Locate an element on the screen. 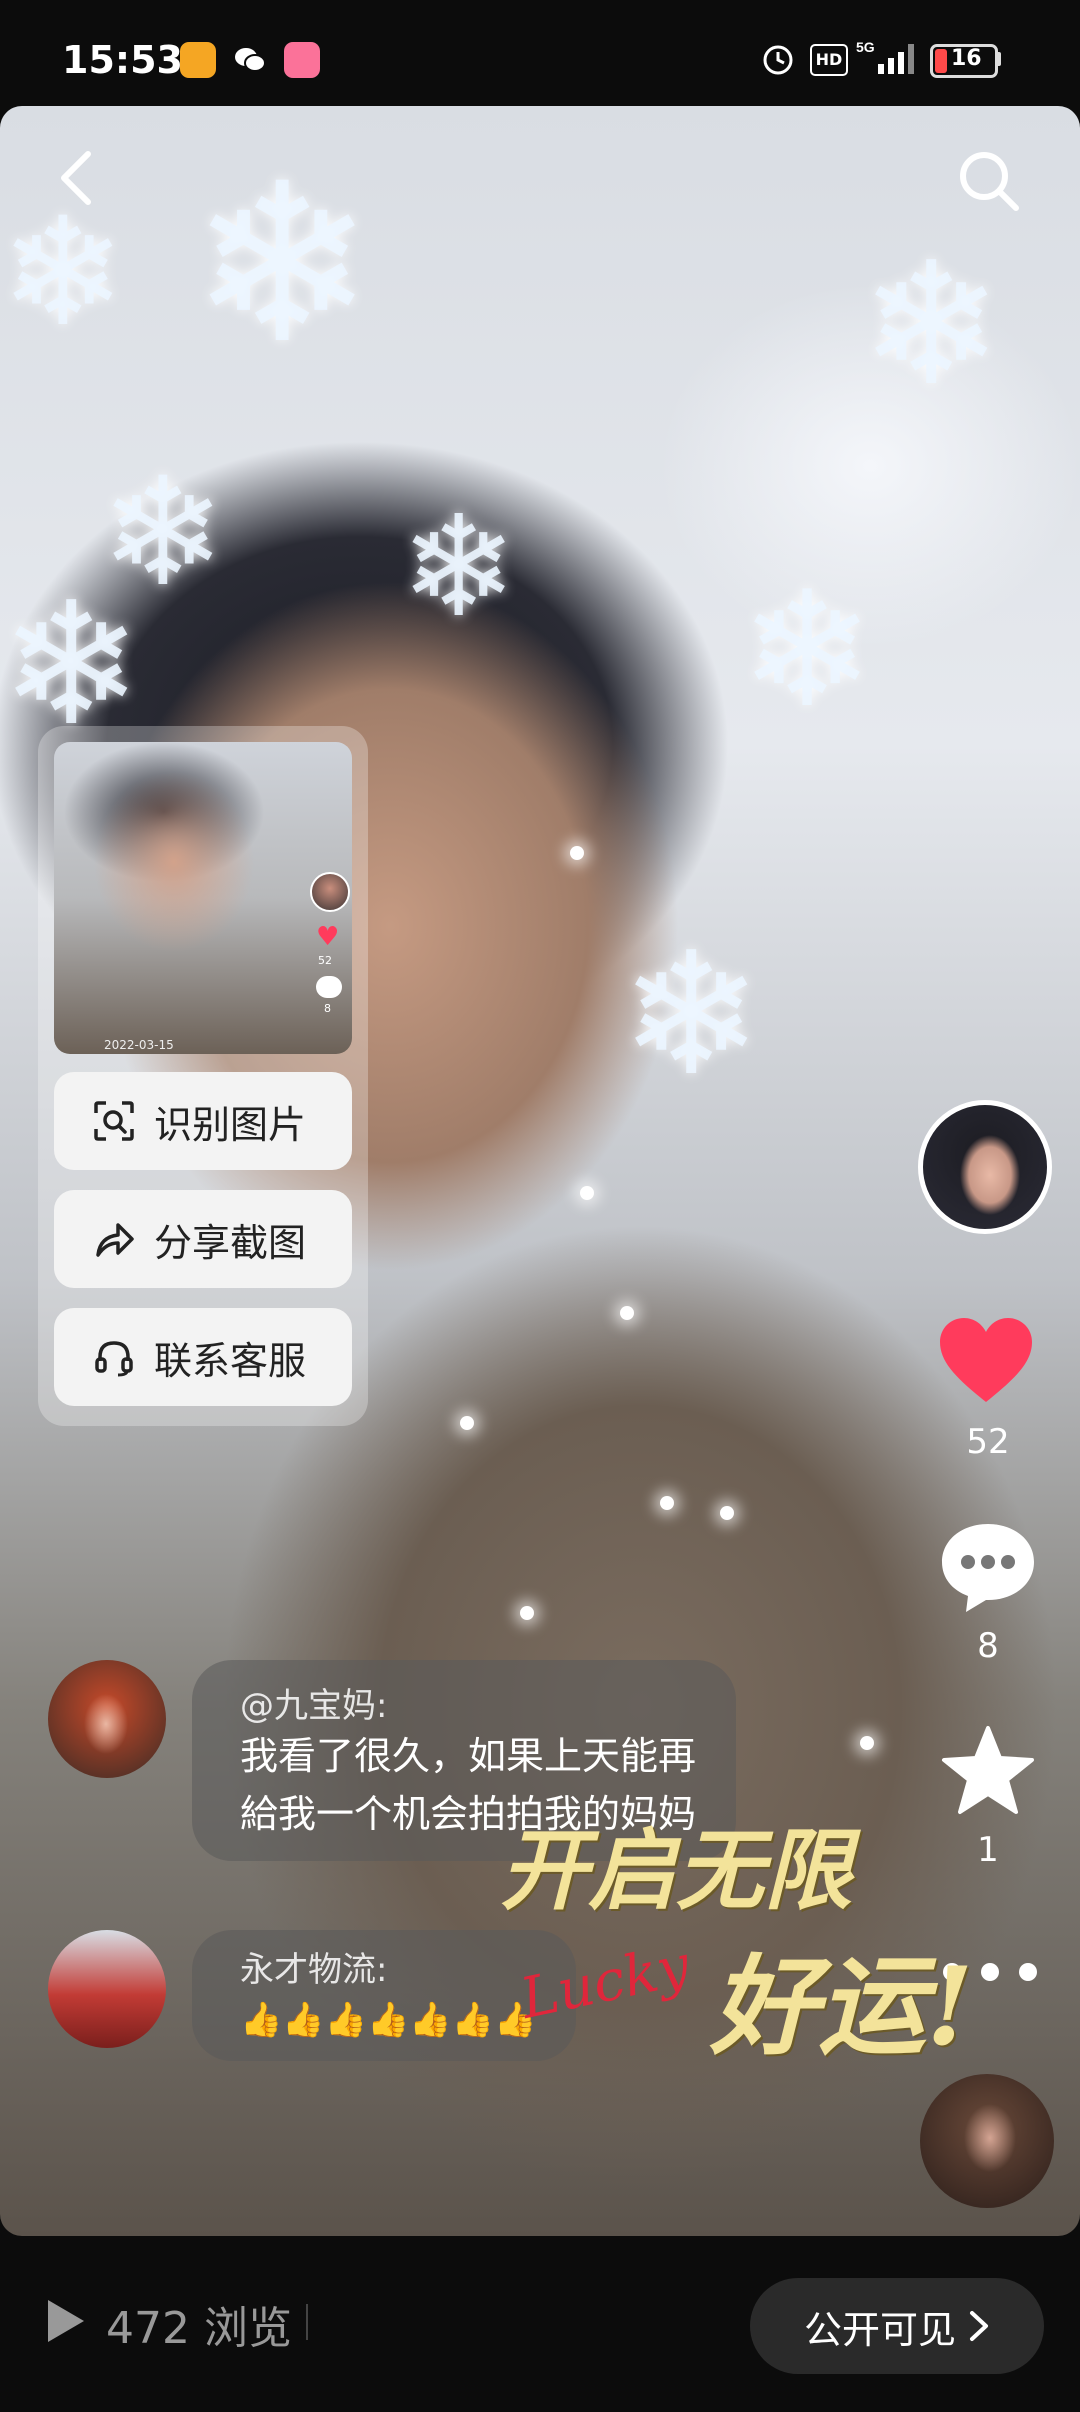 The height and width of the screenshot is (2412, 1080). identify-image-label: 识别图片 is located at coordinates (230, 1124).